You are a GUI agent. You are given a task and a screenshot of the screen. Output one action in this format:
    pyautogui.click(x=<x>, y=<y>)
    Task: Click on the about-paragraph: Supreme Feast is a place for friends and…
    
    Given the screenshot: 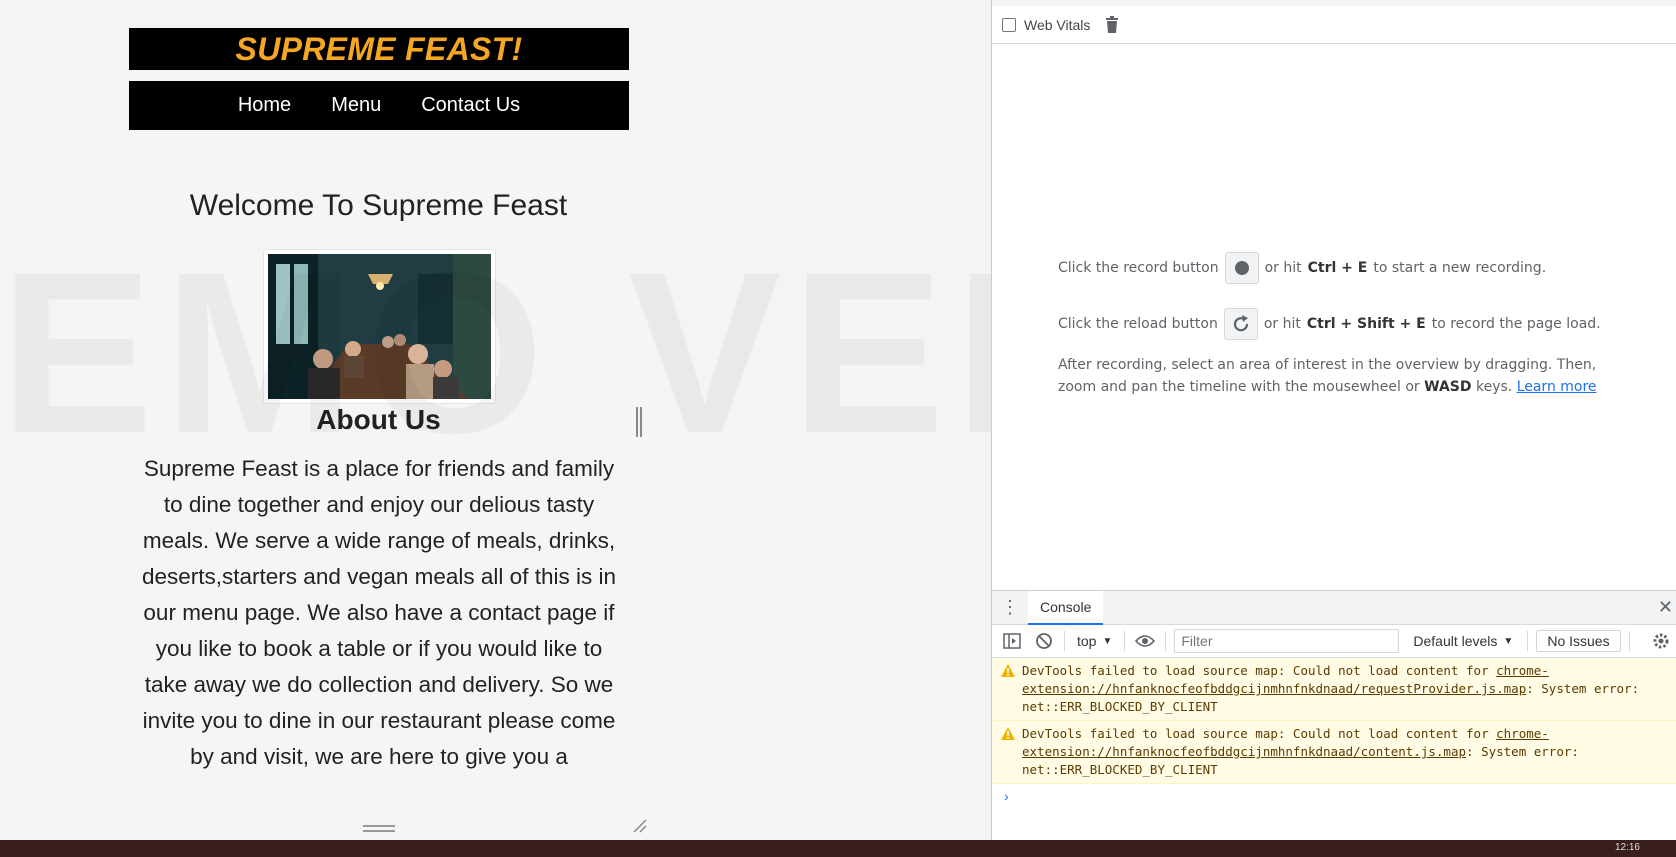 What is the action you would take?
    pyautogui.click(x=379, y=612)
    